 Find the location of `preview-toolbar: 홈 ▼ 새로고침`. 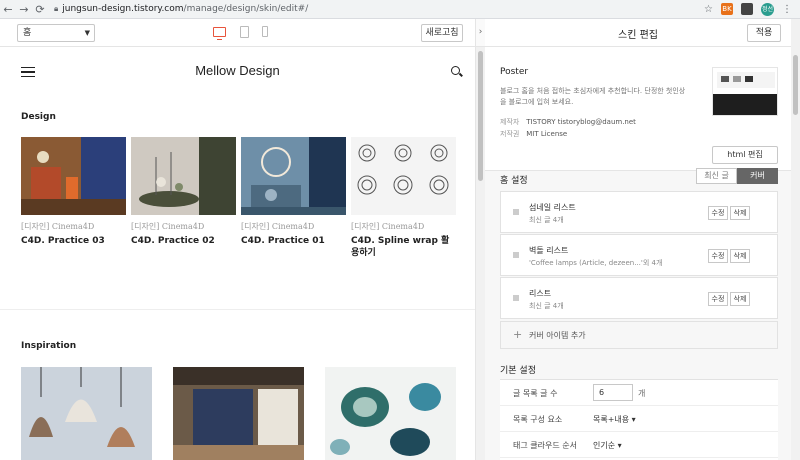

preview-toolbar: 홈 ▼ 새로고침 is located at coordinates (237, 33).